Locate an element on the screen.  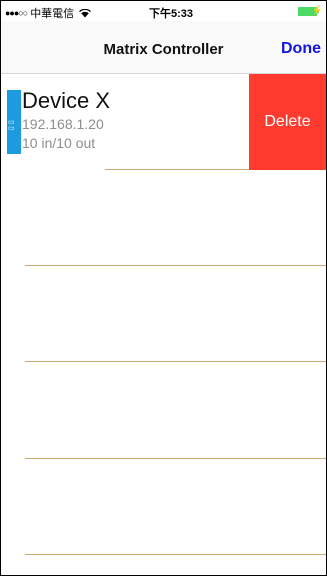
status-time: 下午5:33 is located at coordinates (171, 14).